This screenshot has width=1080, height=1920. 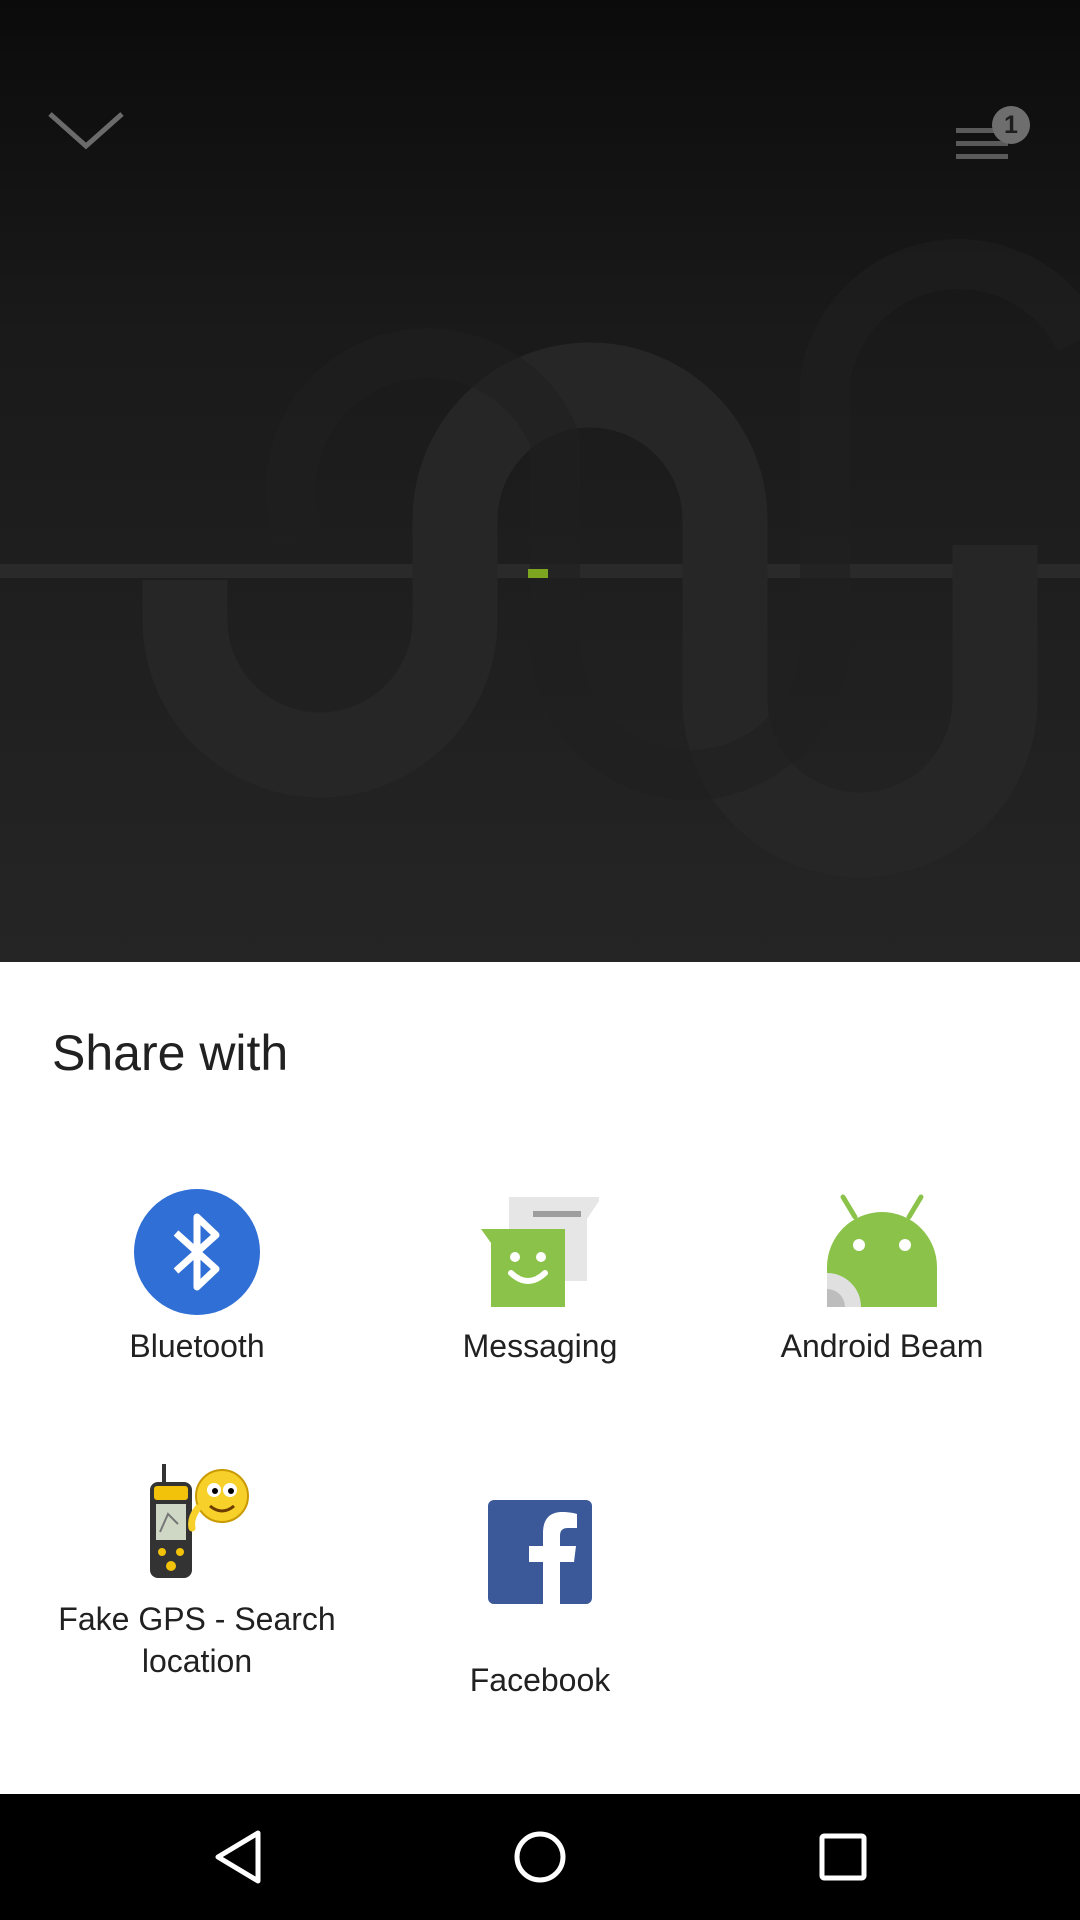 I want to click on back-icon, so click(x=238, y=1857).